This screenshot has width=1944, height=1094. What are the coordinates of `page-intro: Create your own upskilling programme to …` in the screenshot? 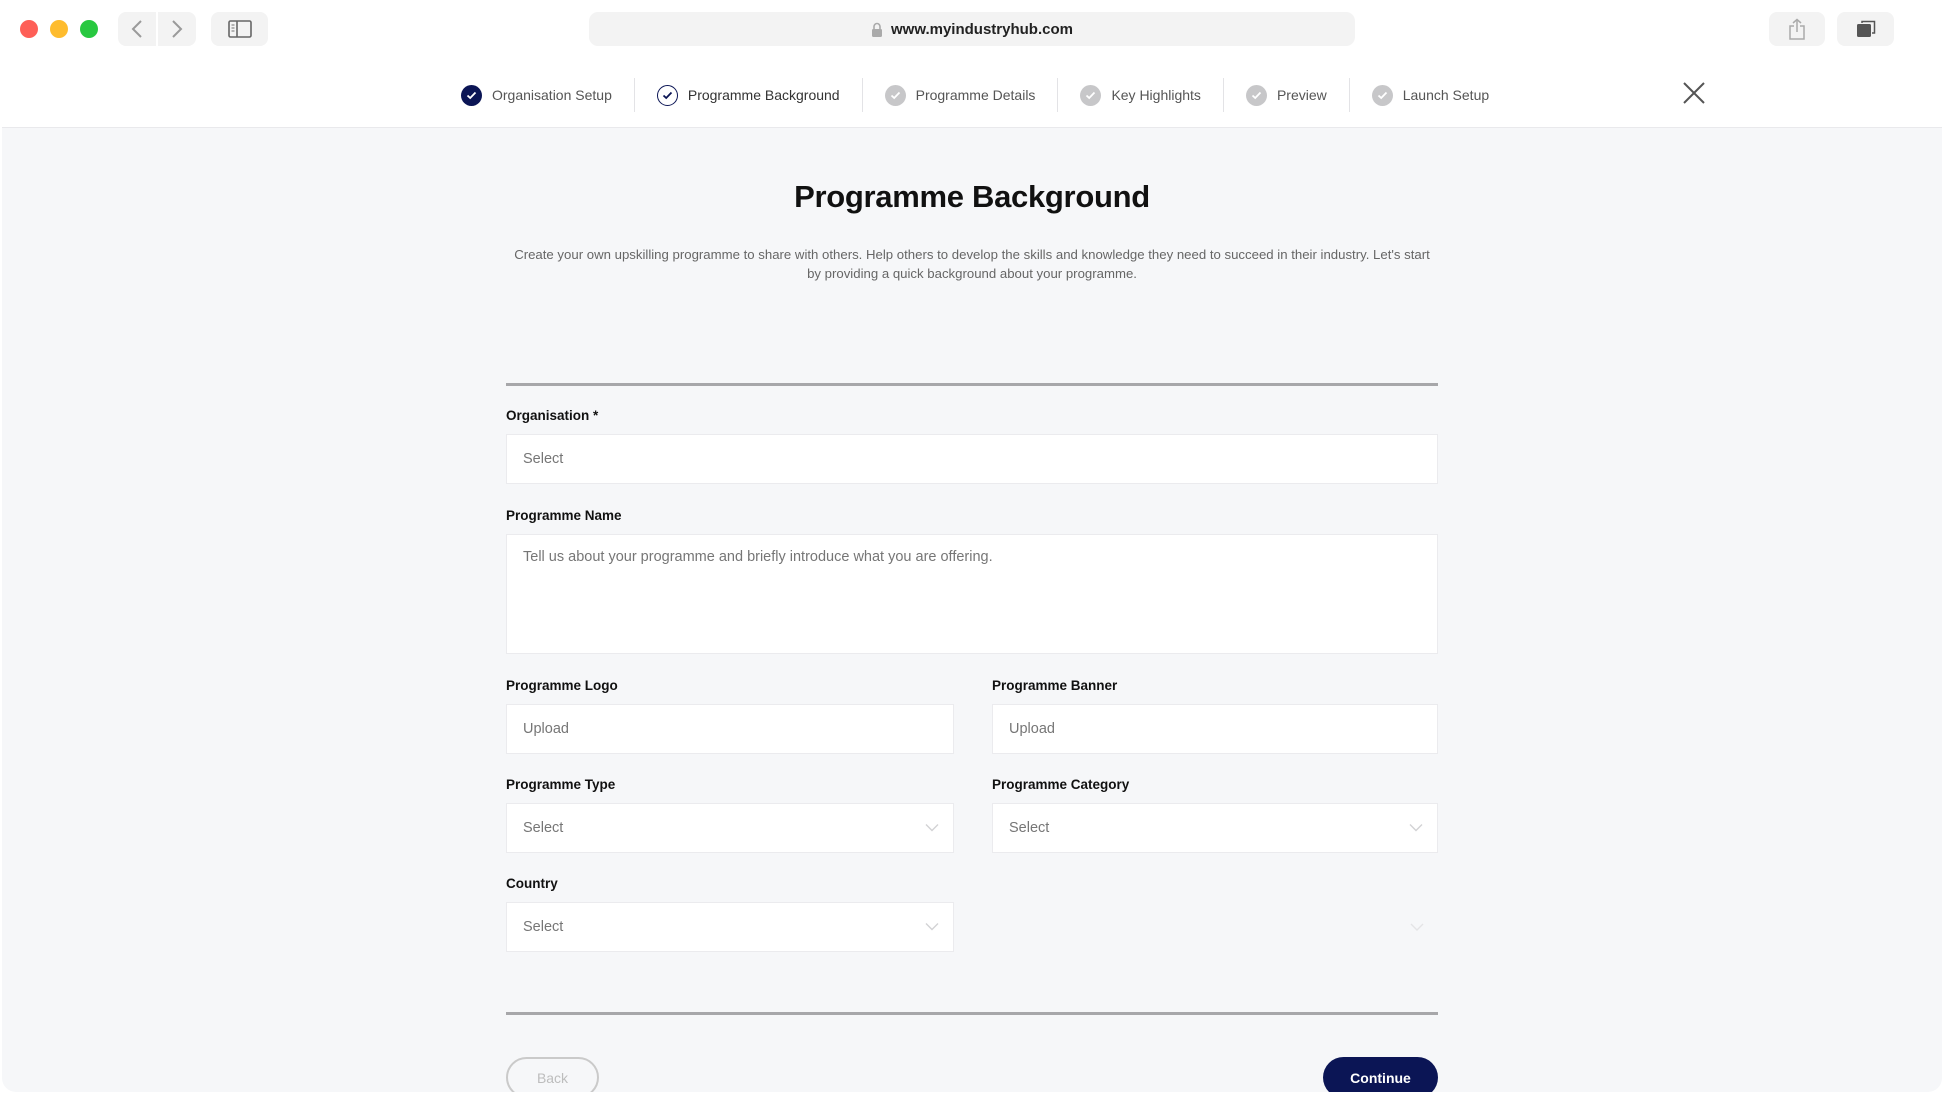 It's located at (972, 264).